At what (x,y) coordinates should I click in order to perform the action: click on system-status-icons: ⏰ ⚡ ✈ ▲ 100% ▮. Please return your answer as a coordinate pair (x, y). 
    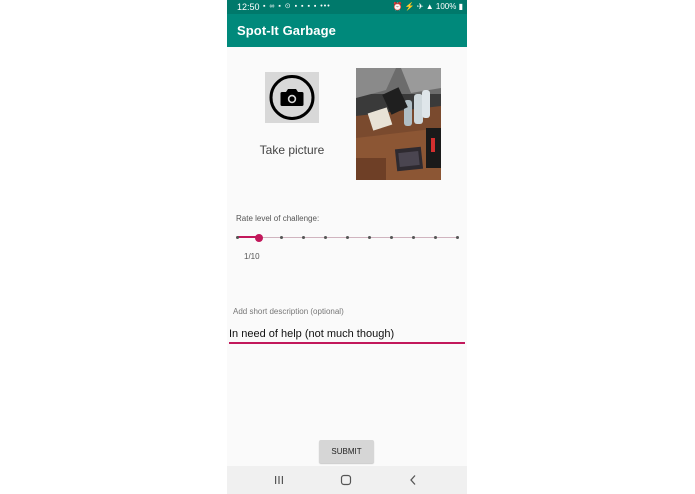
    Looking at the image, I should click on (427, 6).